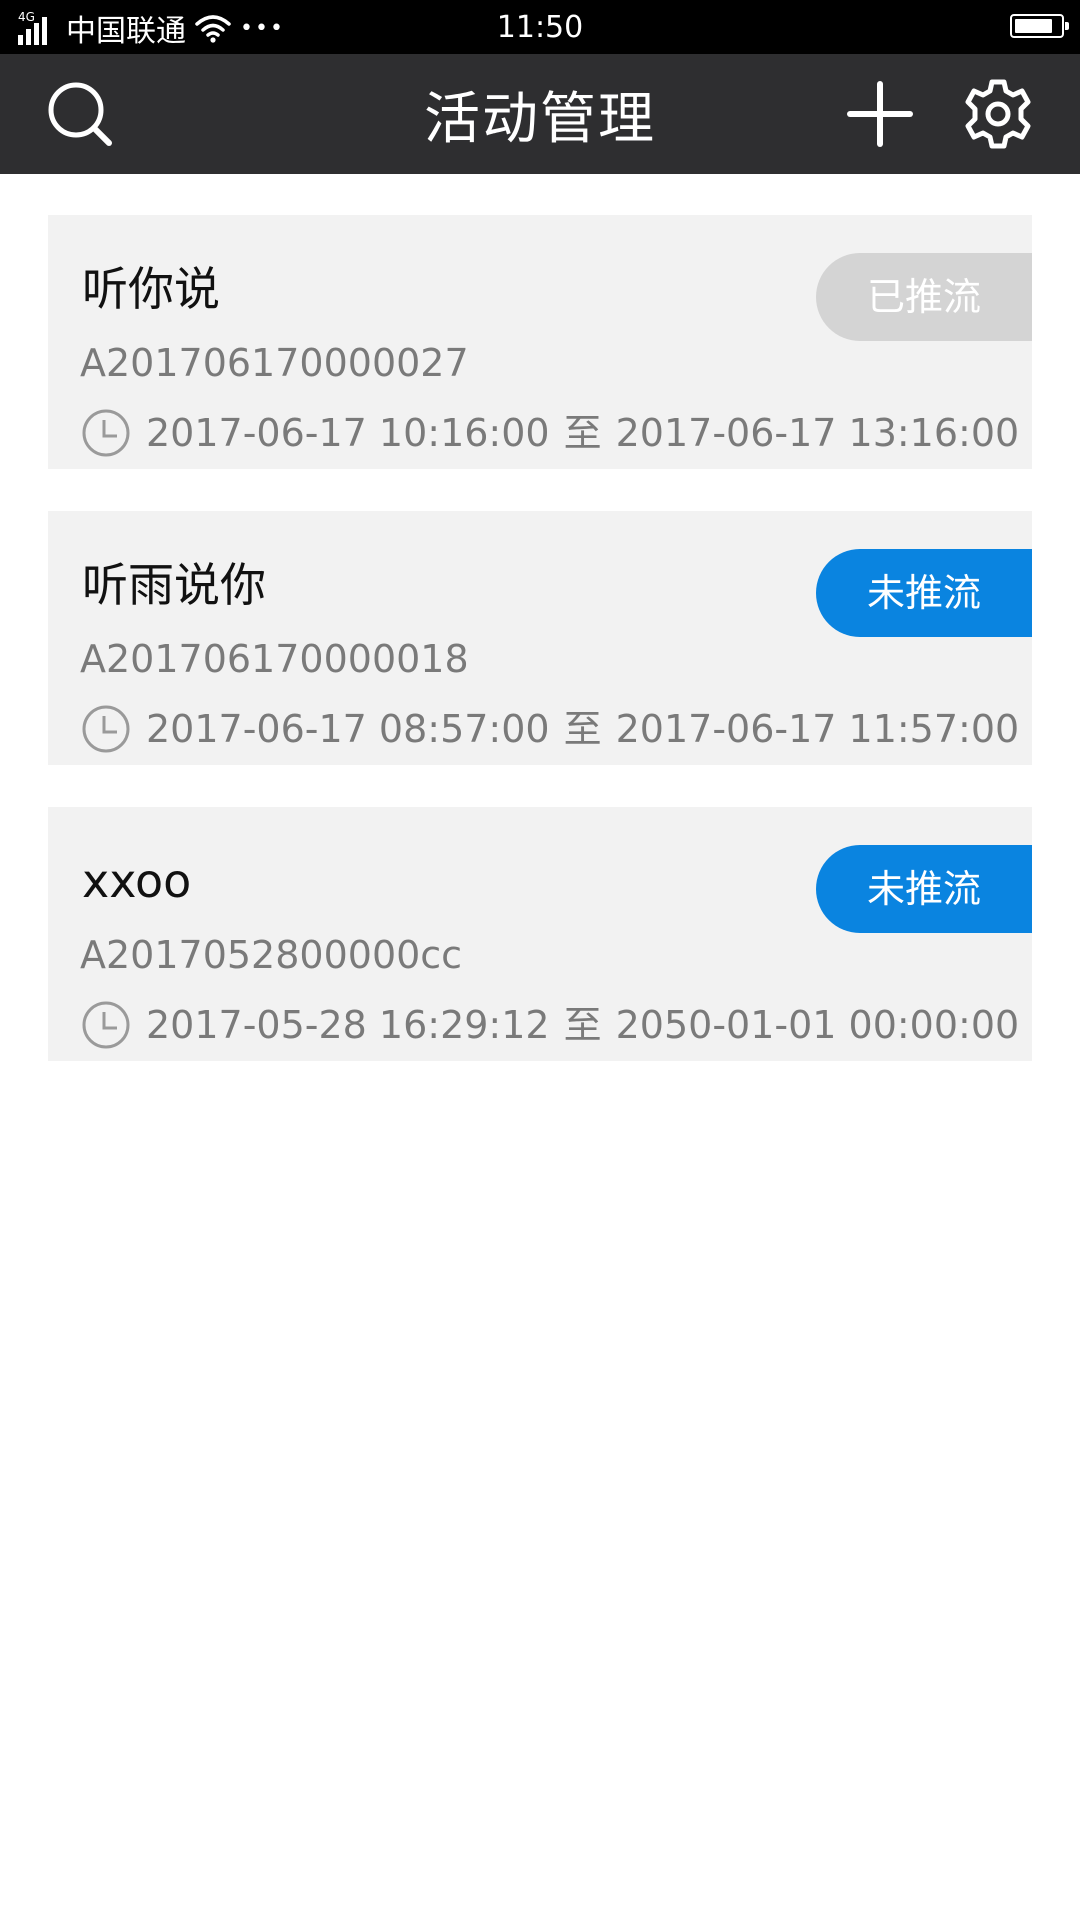 The width and height of the screenshot is (1080, 1920). I want to click on activity-code: A201706170000018, so click(274, 659).